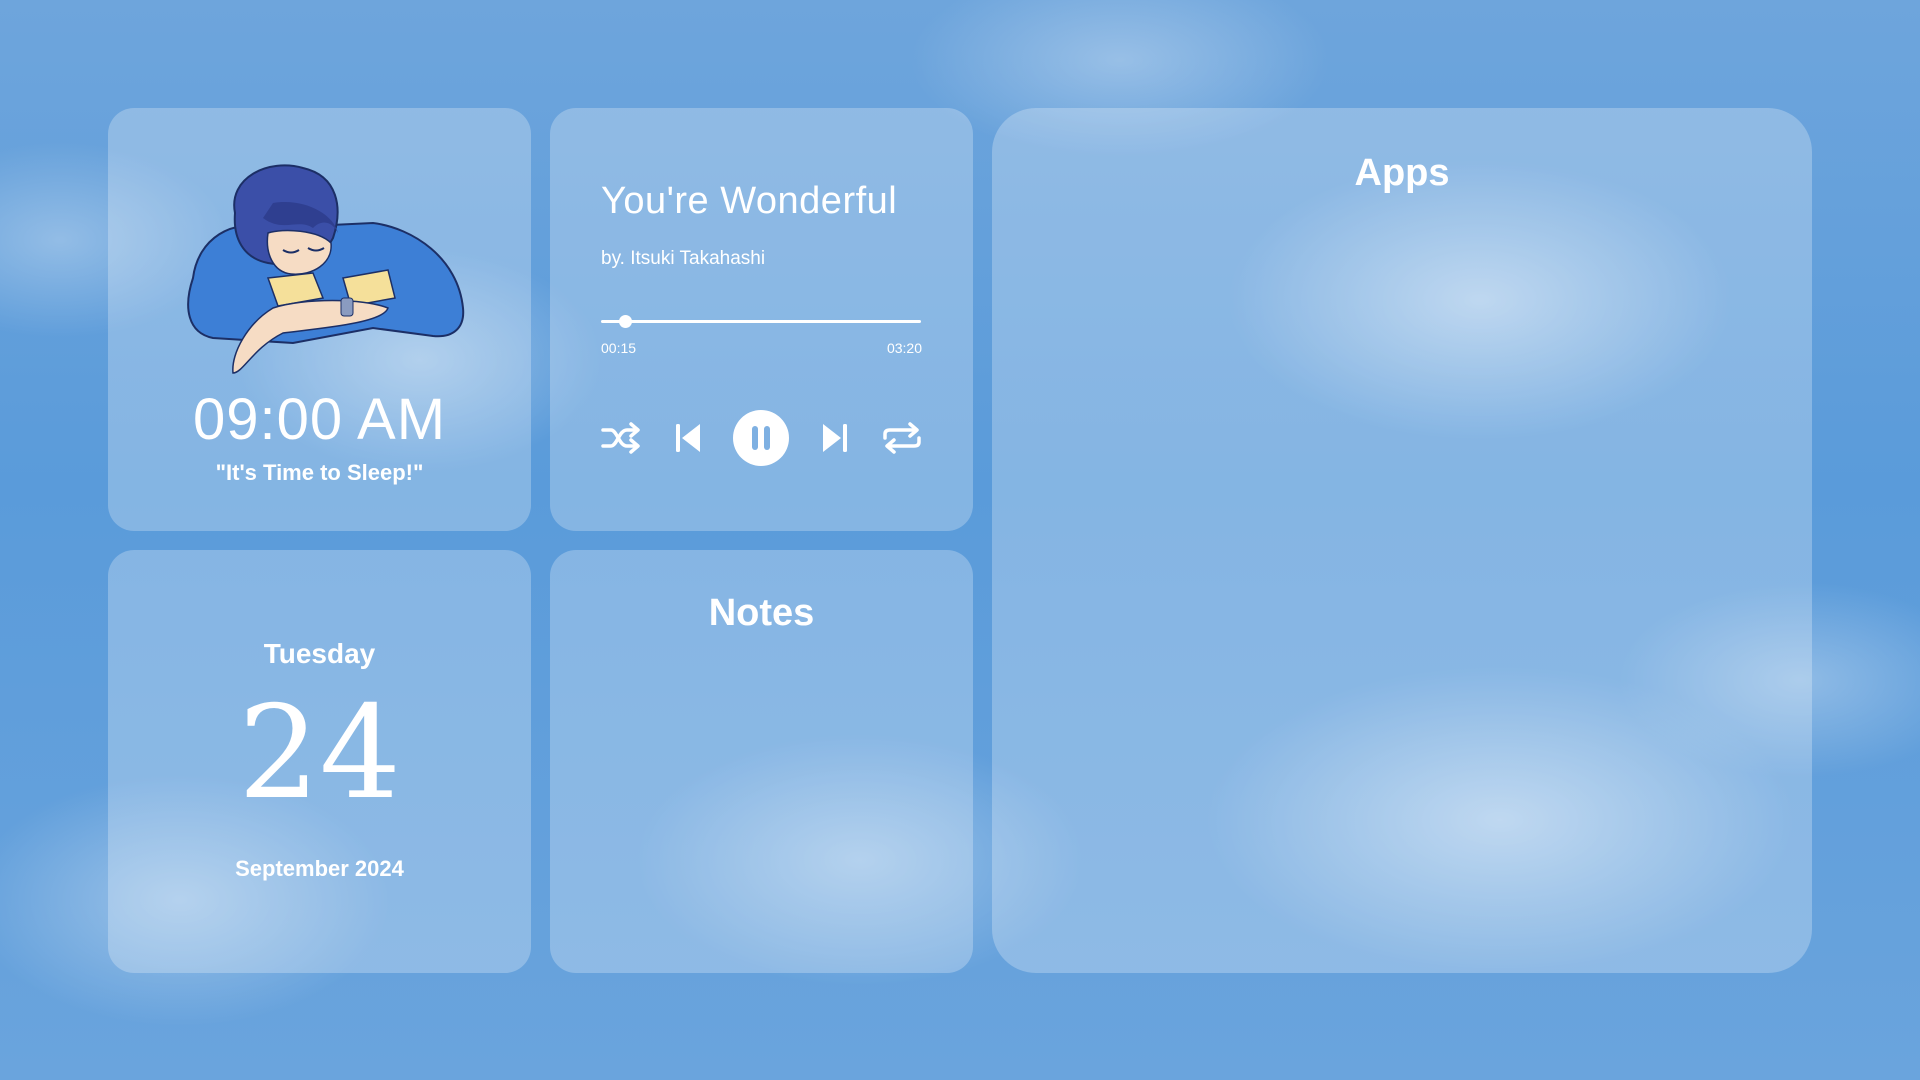  What do you see at coordinates (749, 201) in the screenshot?
I see `song-title: You're Wonderful` at bounding box center [749, 201].